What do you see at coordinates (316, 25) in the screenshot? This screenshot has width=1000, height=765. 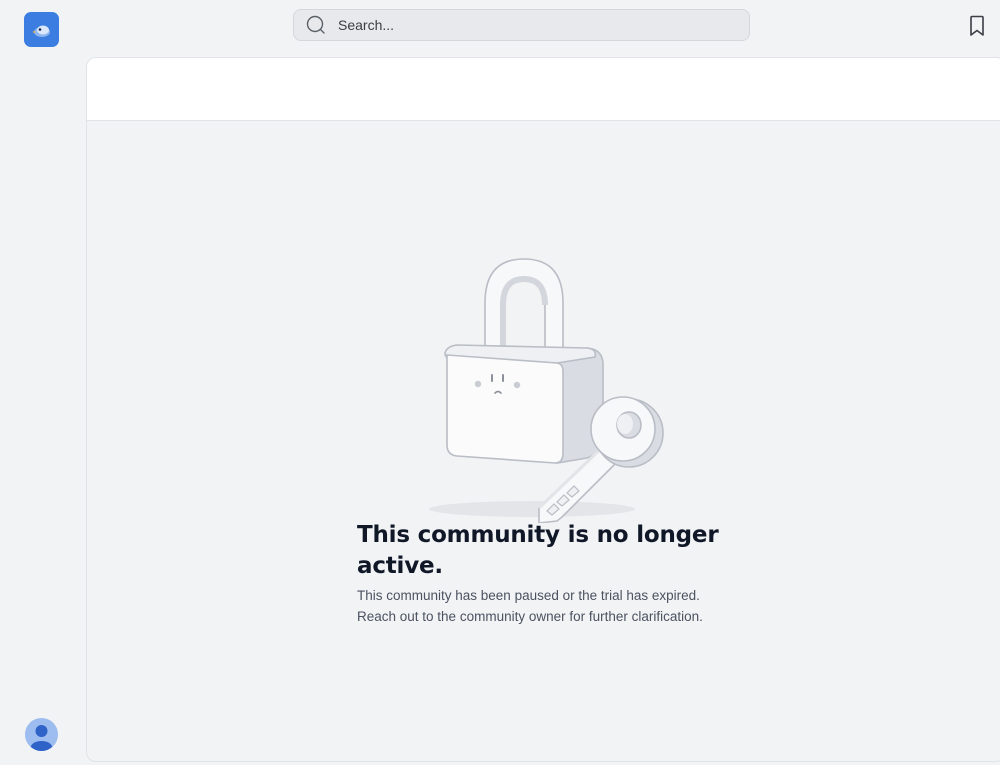 I see `search-icon` at bounding box center [316, 25].